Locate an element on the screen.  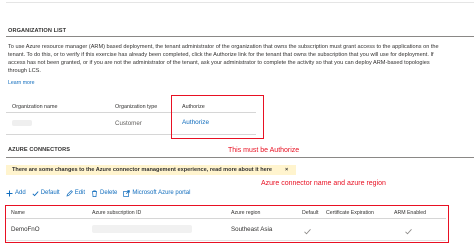
redacted-organization-name is located at coordinates (22, 123).